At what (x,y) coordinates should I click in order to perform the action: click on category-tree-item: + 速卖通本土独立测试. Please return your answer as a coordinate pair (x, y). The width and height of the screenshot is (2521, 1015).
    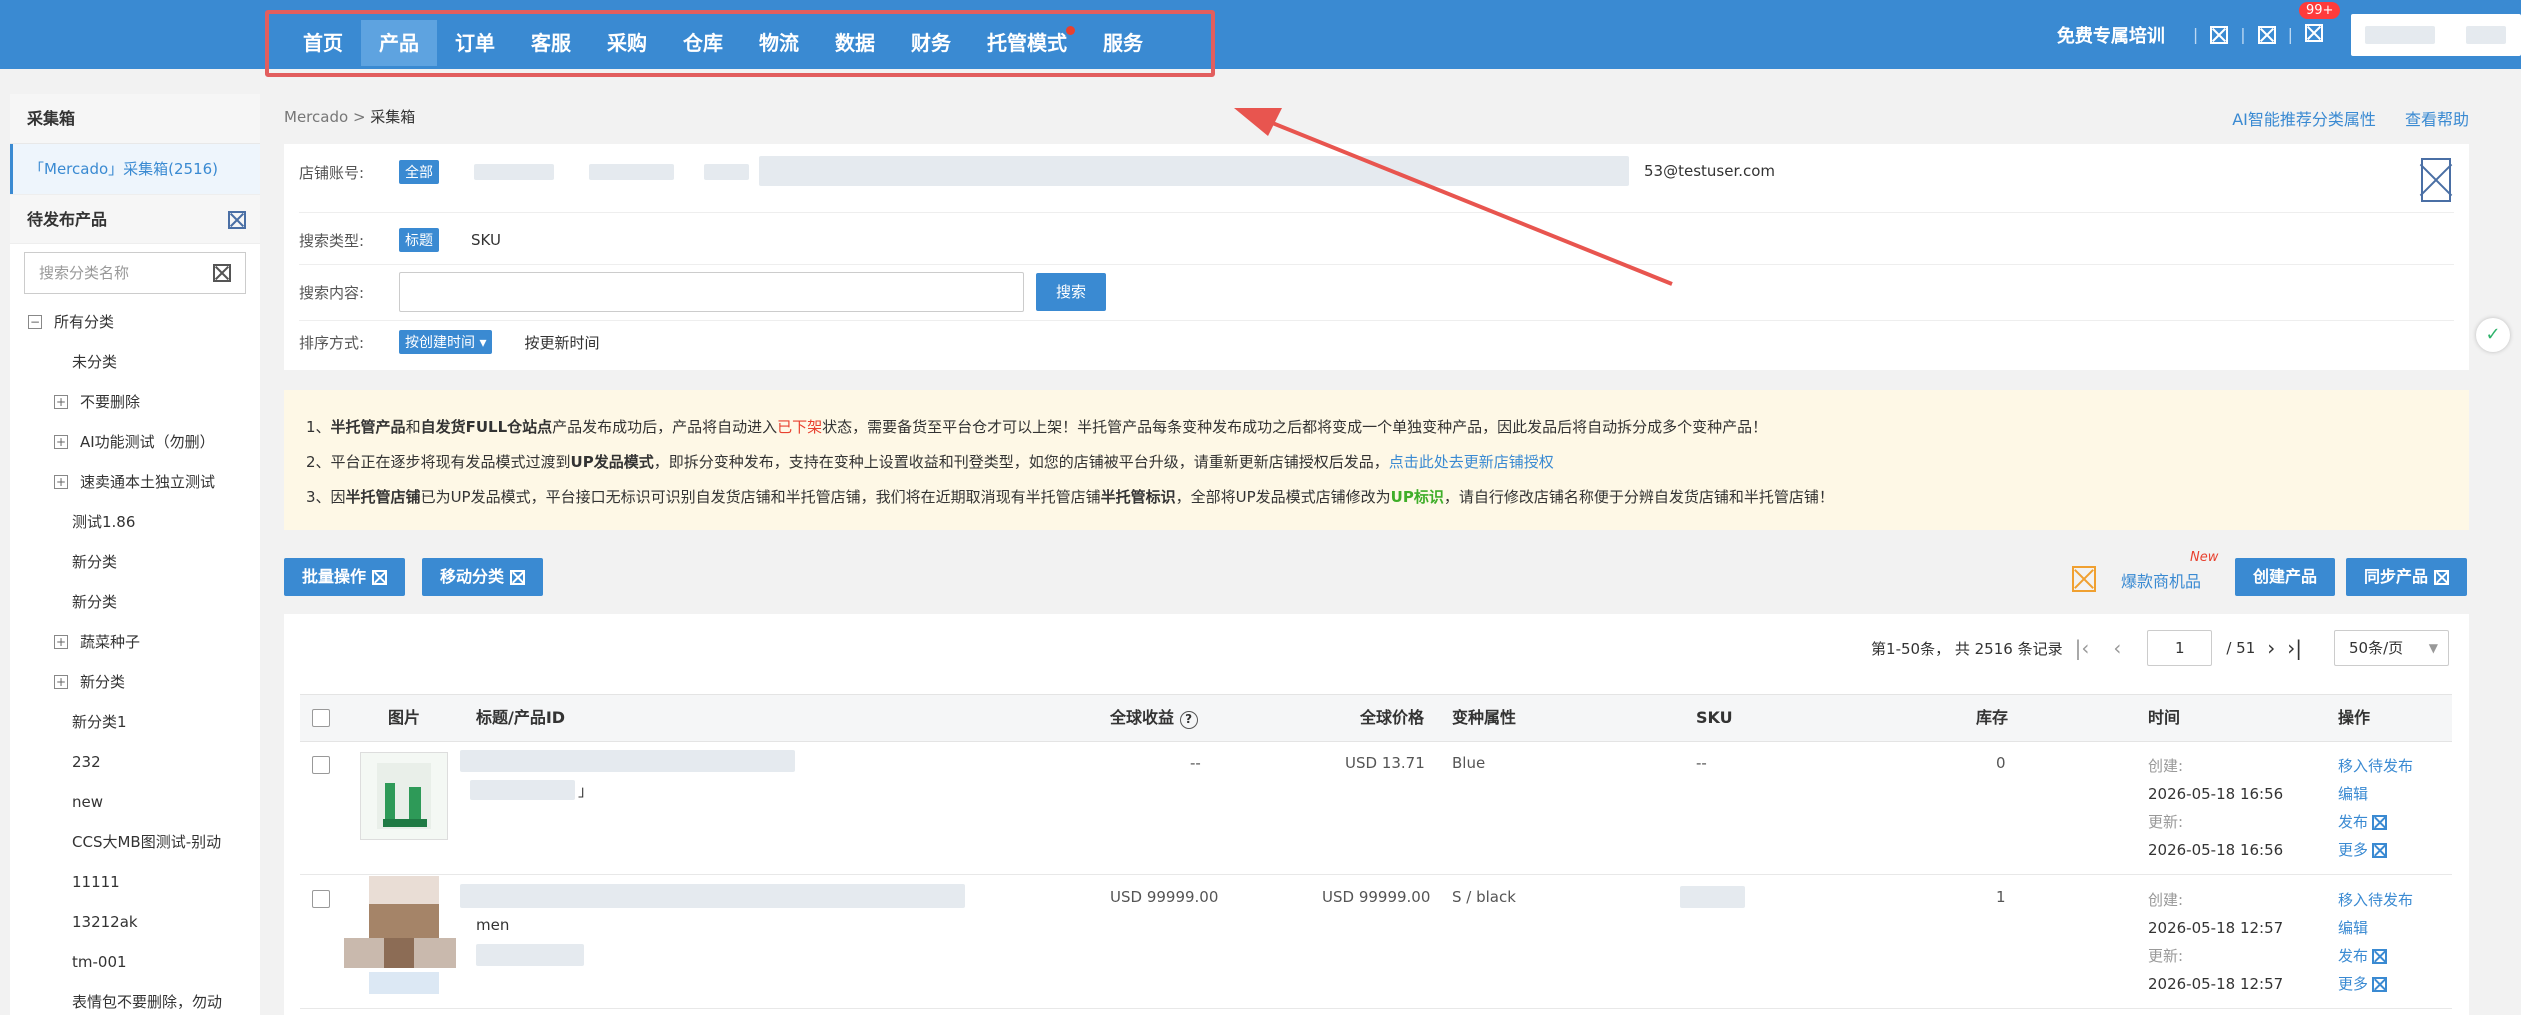
    Looking at the image, I should click on (135, 482).